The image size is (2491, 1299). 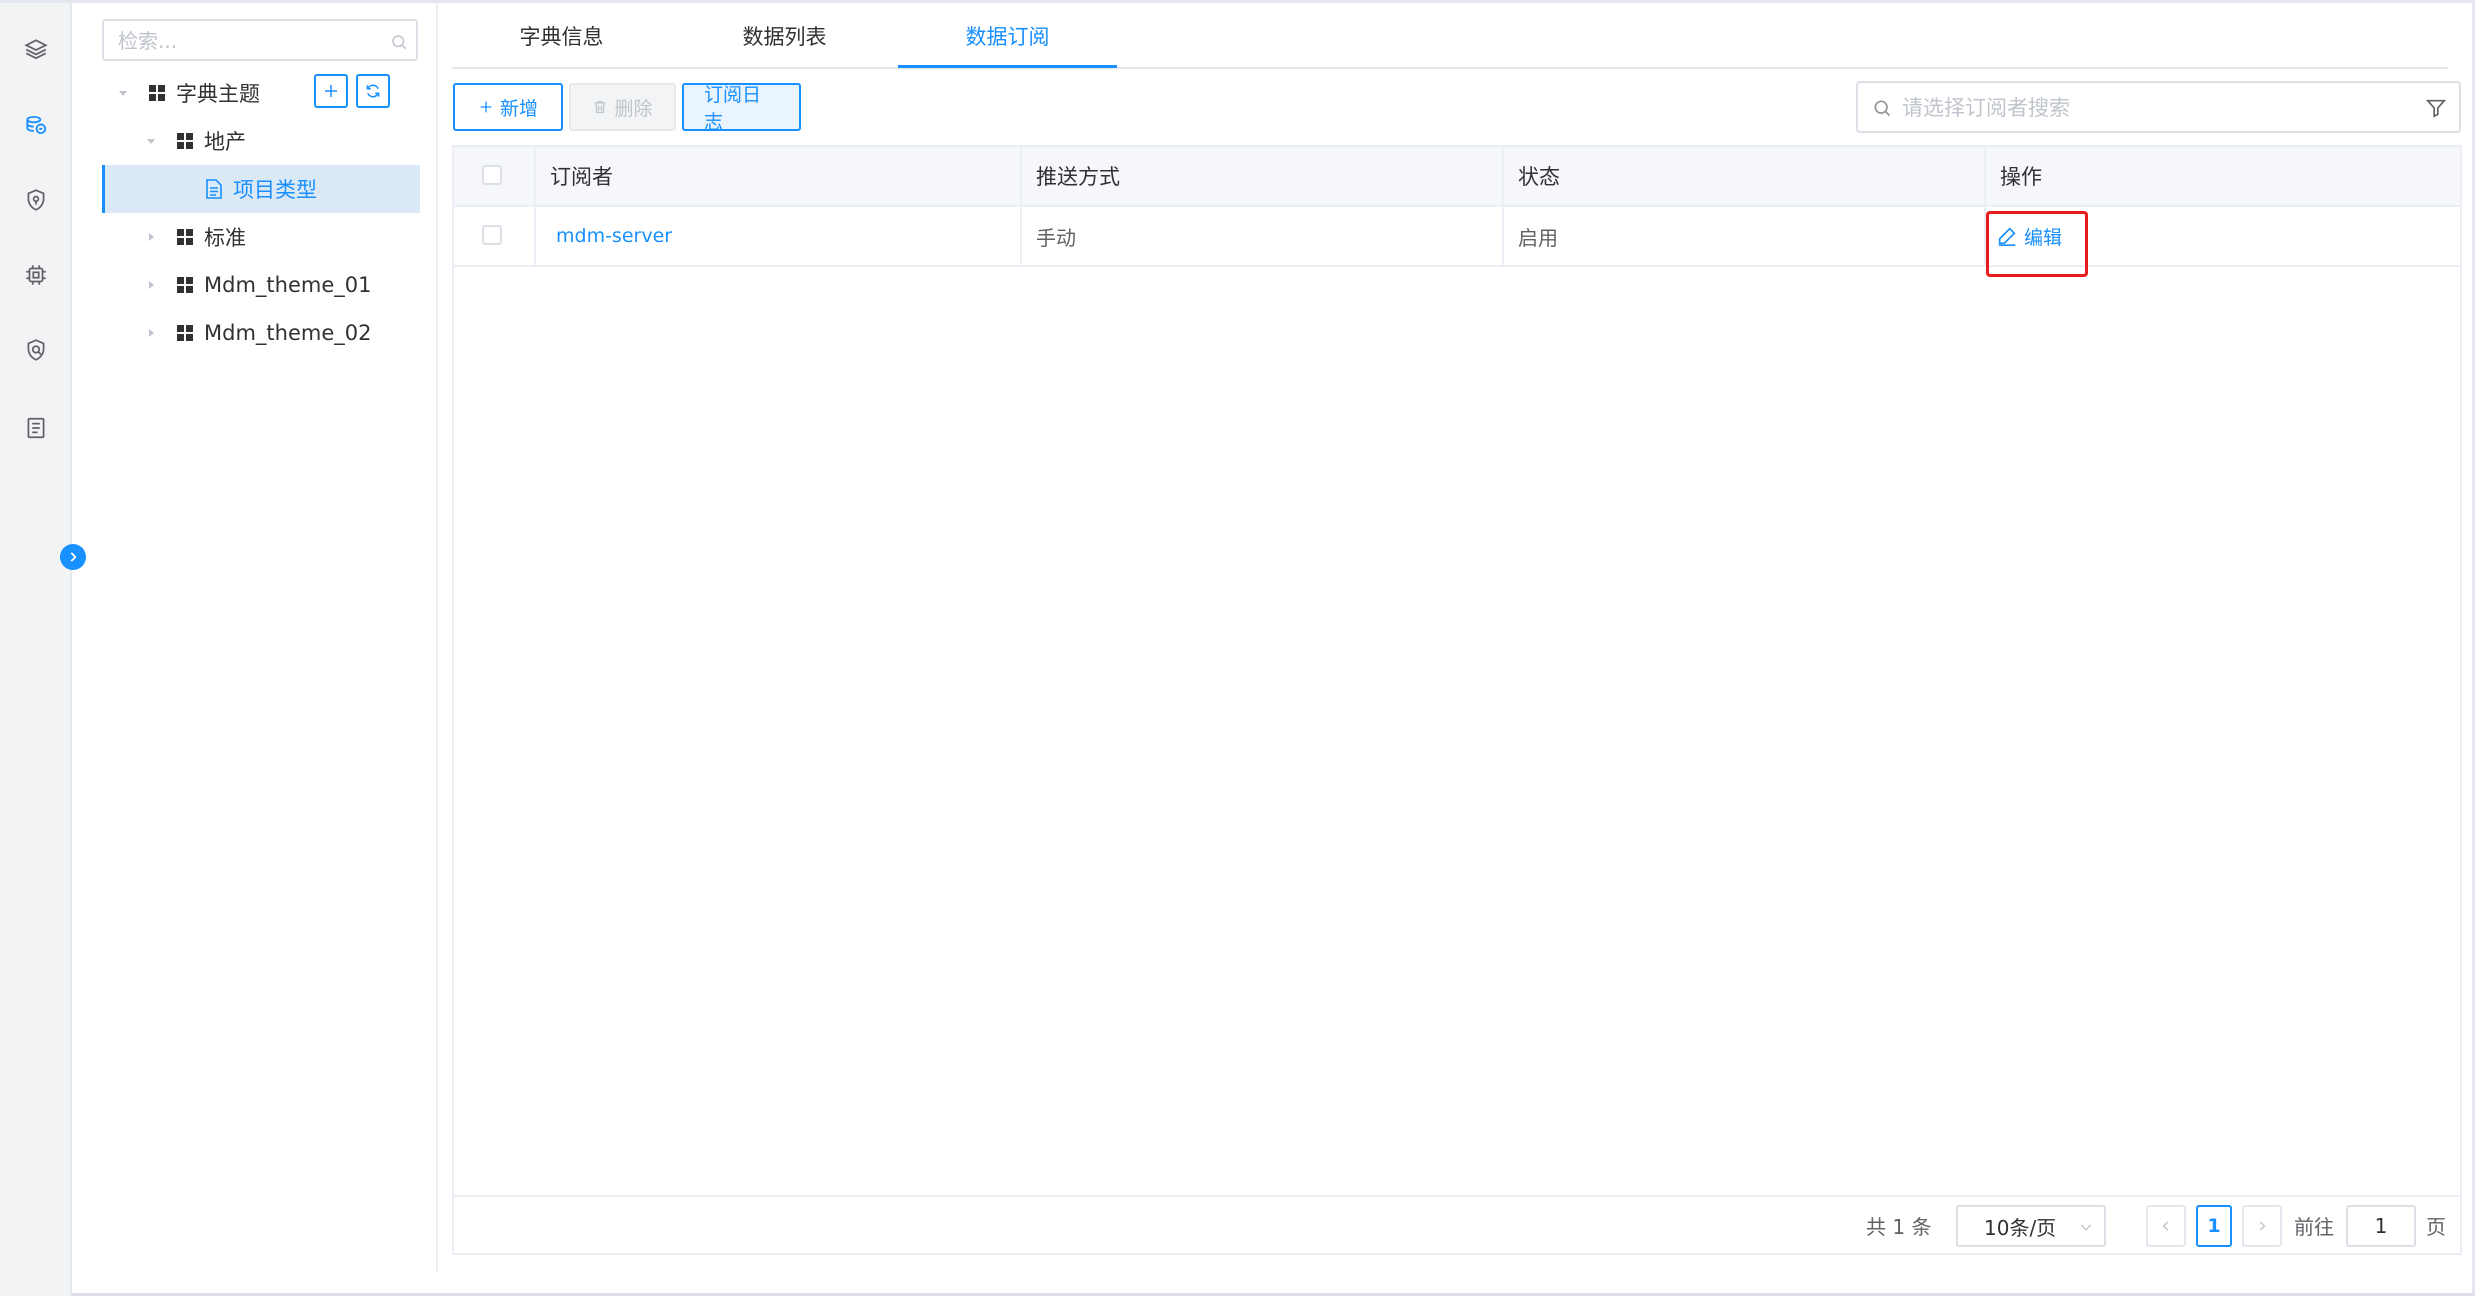 I want to click on tab-data-list: 数据列表, so click(x=784, y=36).